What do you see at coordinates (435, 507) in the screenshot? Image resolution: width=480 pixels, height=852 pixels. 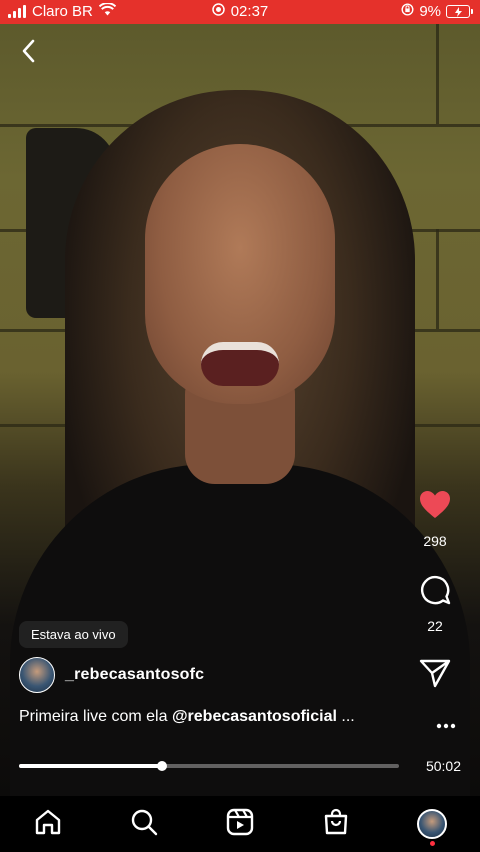 I see `heart-icon` at bounding box center [435, 507].